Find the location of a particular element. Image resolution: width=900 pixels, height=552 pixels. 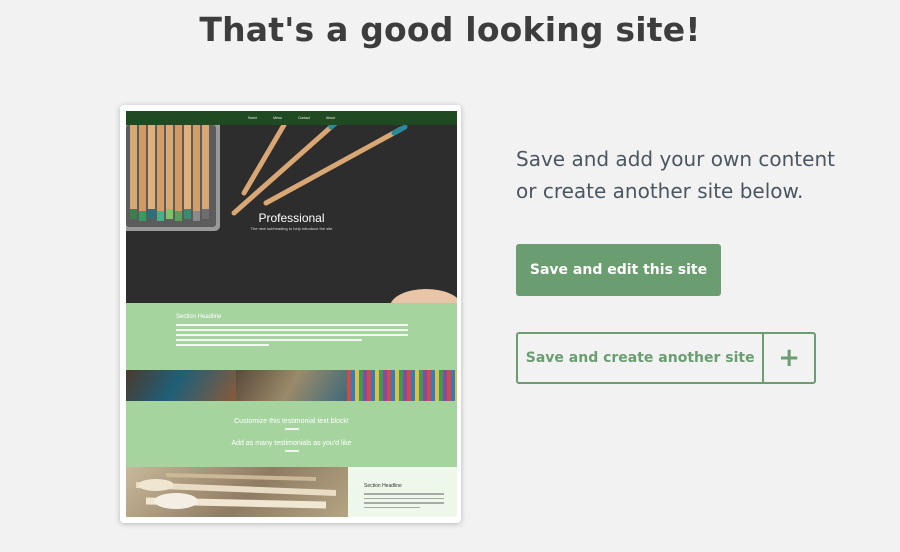

preview-brushes-image is located at coordinates (237, 492).